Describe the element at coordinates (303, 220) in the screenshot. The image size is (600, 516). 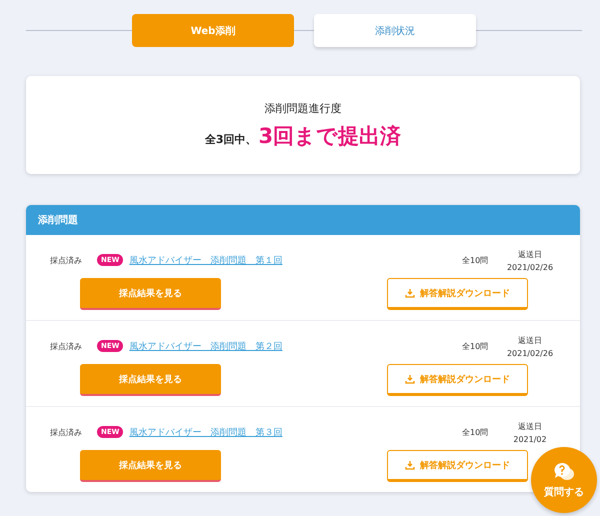
I see `panel-header: 添削問題` at that location.